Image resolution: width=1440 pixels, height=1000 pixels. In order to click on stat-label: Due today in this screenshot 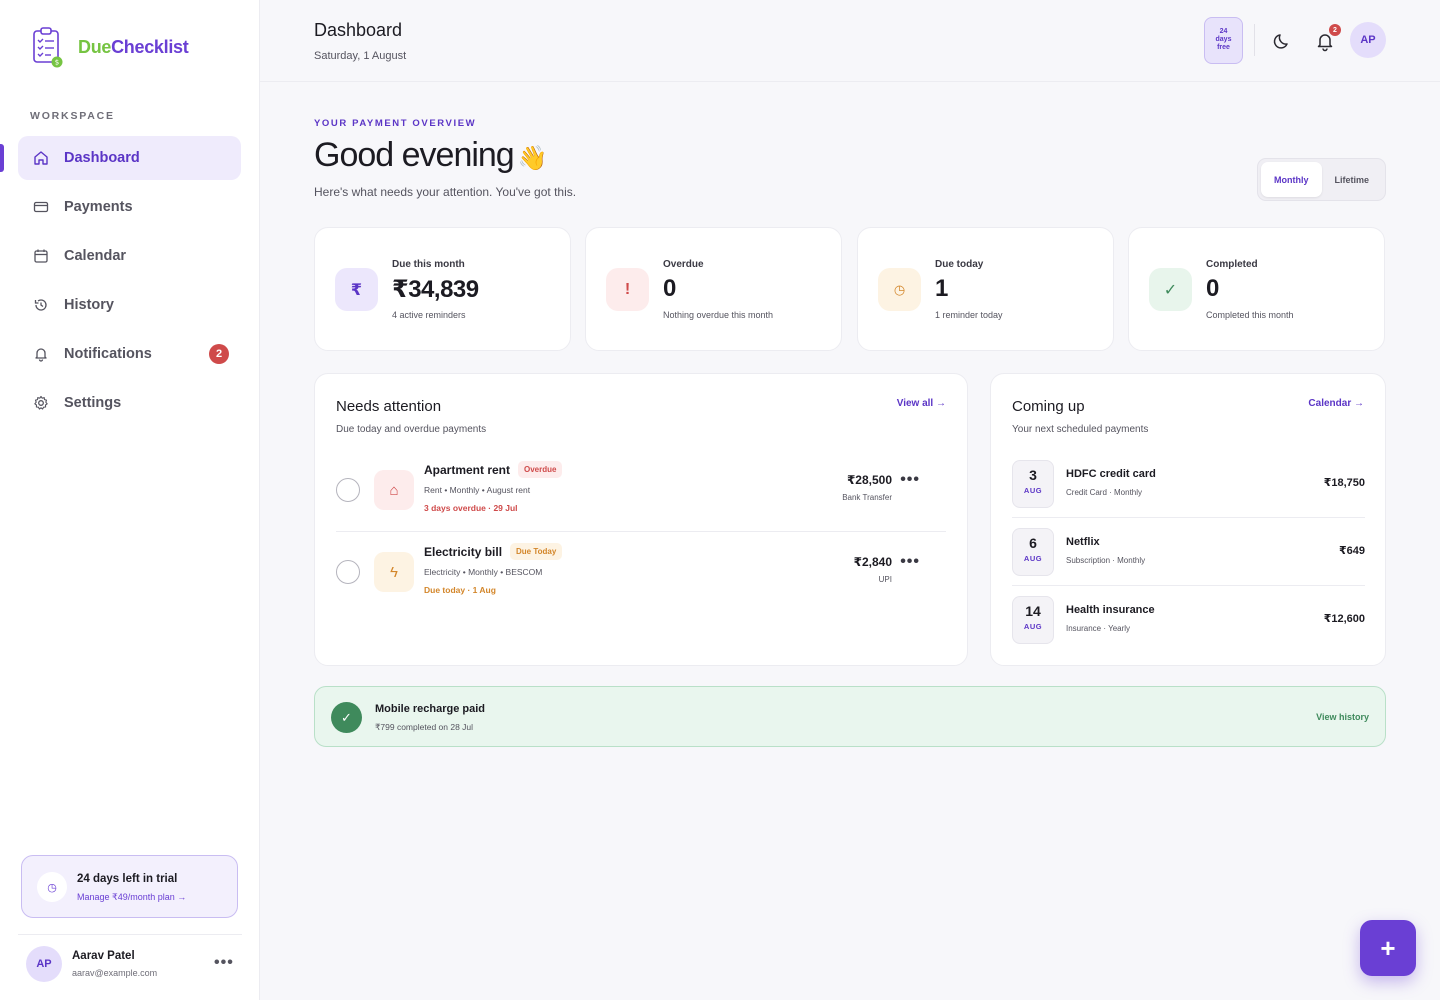, I will do `click(959, 264)`.